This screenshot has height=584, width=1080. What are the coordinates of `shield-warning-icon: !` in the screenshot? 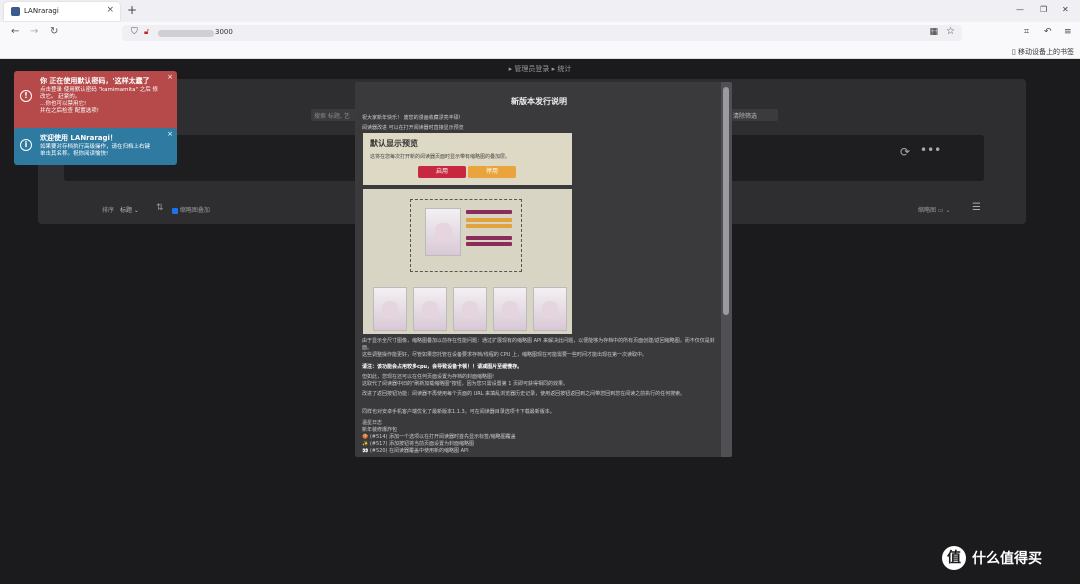 It's located at (26, 96).